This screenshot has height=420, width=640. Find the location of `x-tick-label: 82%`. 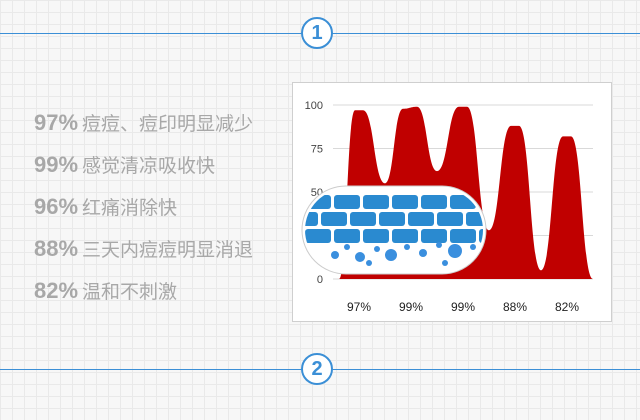

x-tick-label: 82% is located at coordinates (567, 307).